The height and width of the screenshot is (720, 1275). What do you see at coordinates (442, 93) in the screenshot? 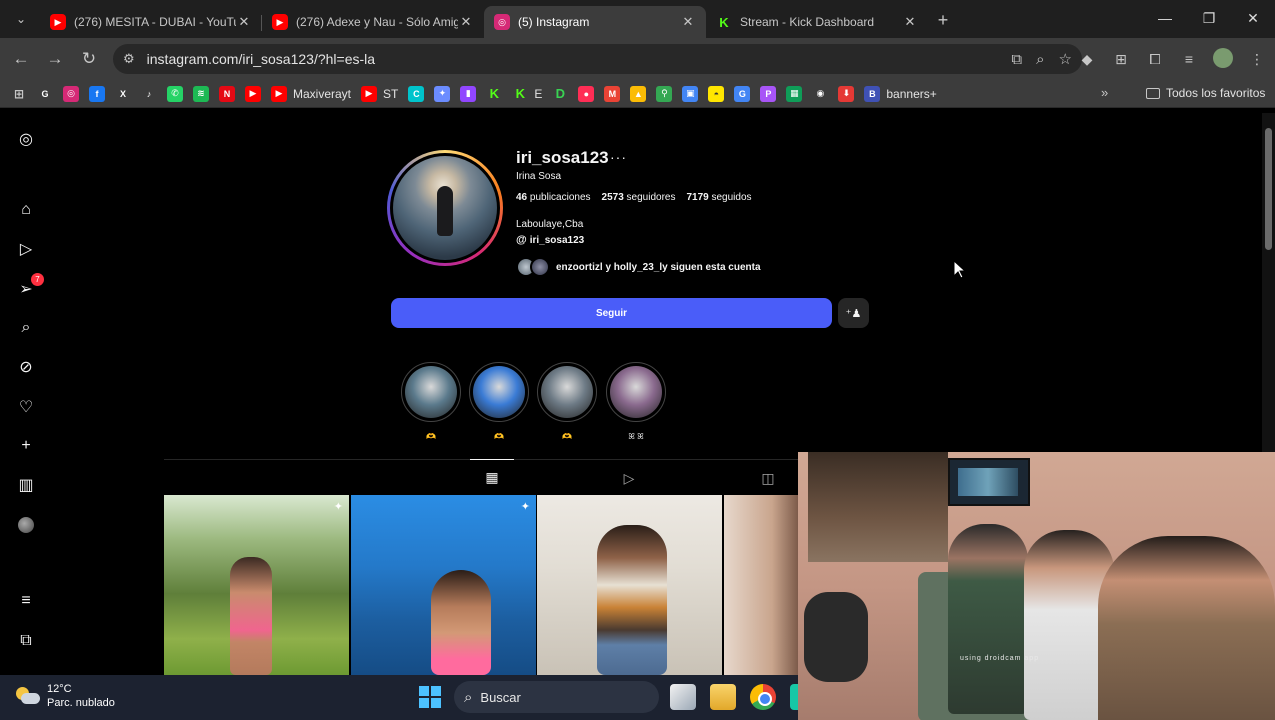
I see `bookmark: ✦` at bounding box center [442, 93].